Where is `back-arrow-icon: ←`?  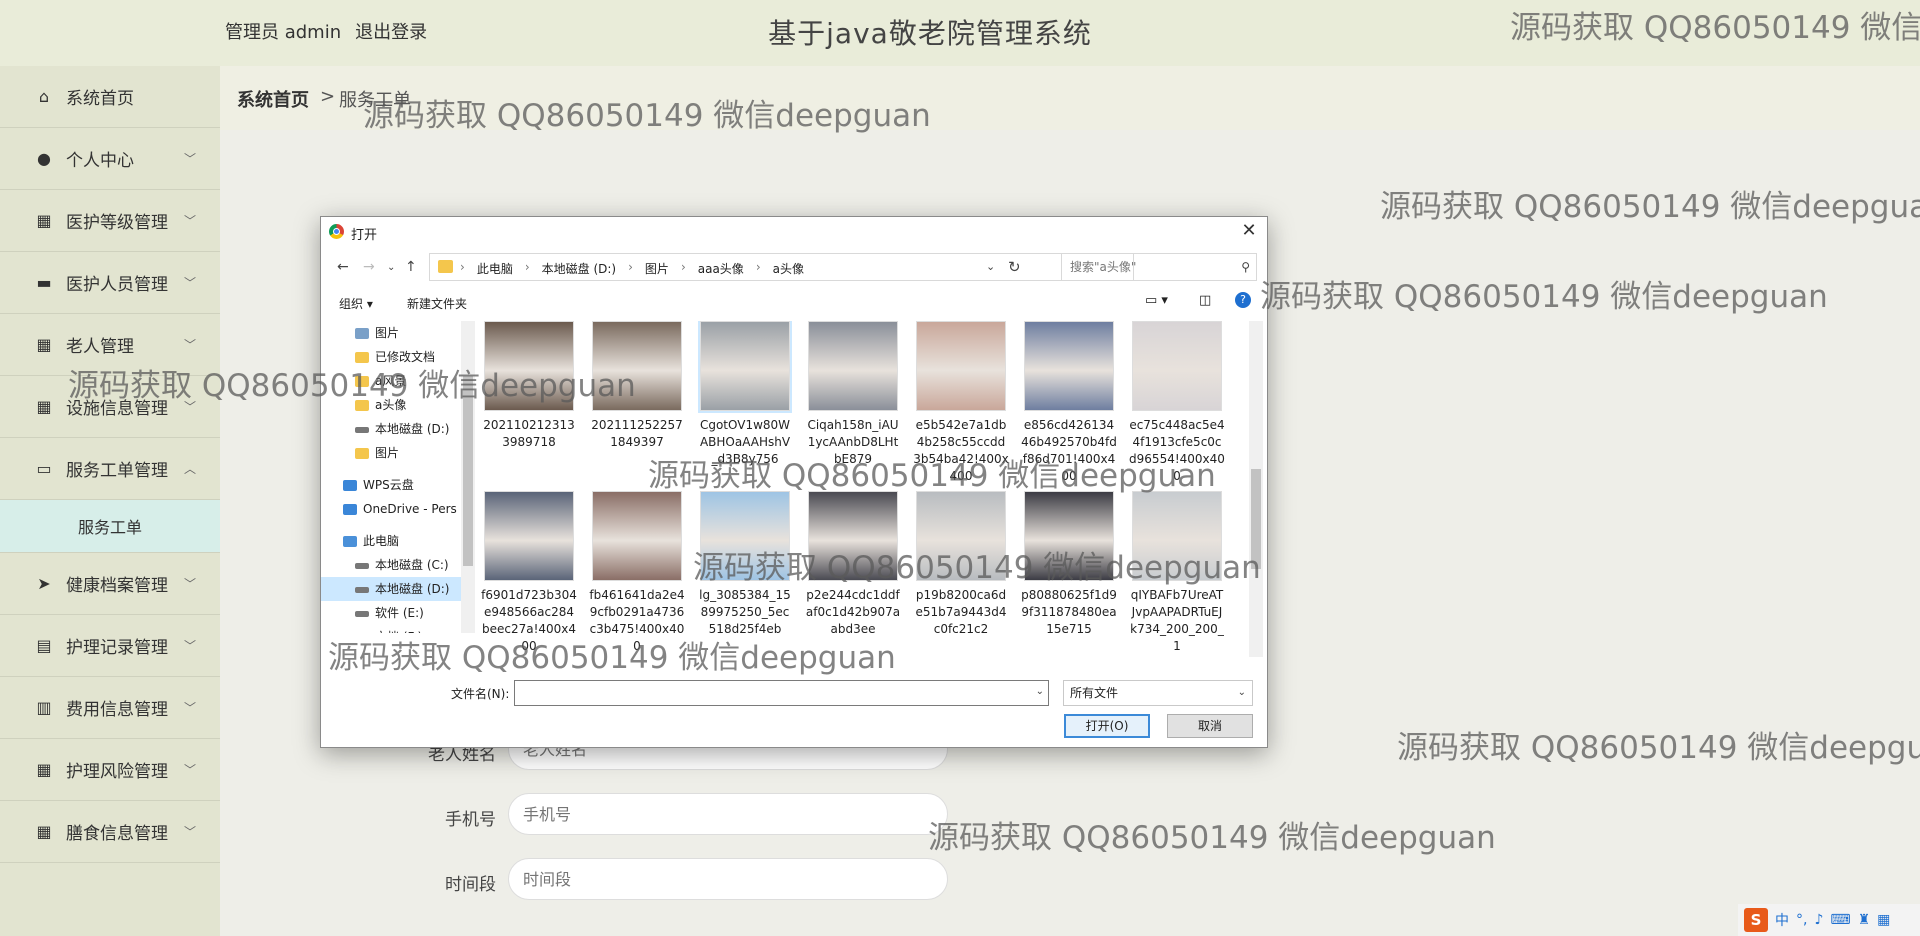
back-arrow-icon: ← is located at coordinates (343, 267).